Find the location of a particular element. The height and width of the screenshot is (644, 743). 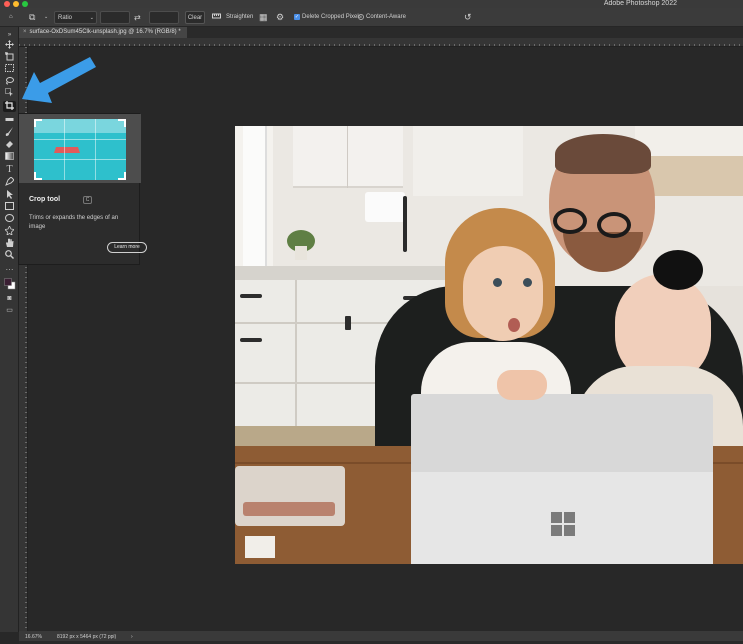

crop-tool-icon is located at coordinates (9, 106).